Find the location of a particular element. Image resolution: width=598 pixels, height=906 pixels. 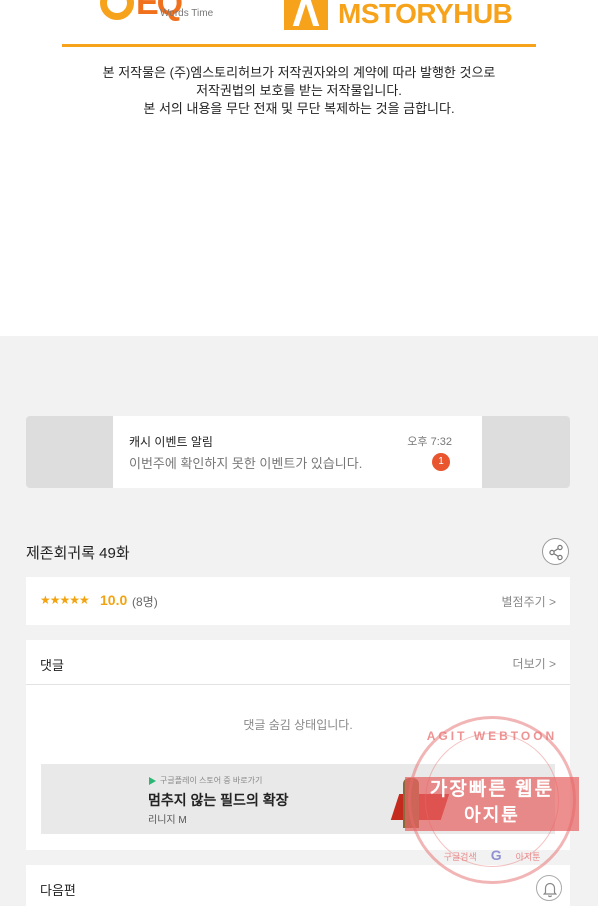

comments-more-link: 더보기 > is located at coordinates (534, 663).